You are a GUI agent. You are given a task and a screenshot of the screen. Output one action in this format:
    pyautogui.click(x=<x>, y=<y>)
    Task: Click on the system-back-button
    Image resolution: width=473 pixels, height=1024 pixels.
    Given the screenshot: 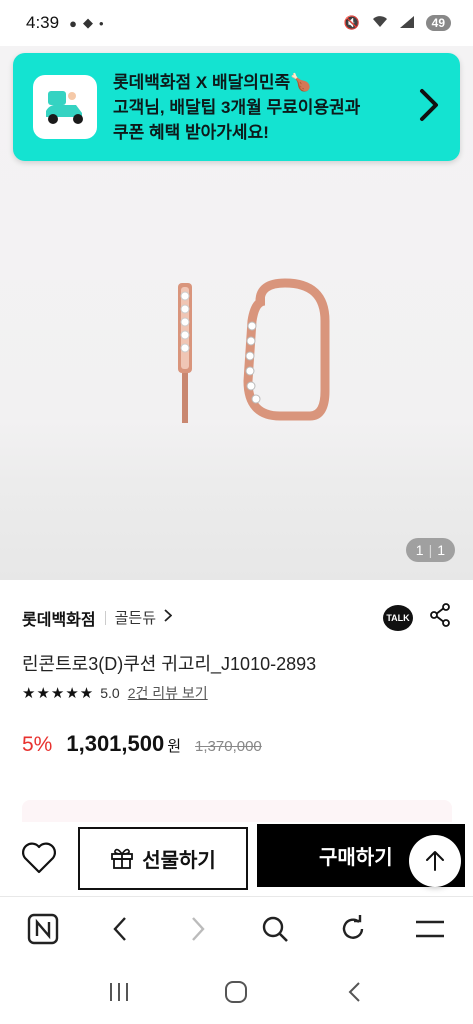 What is the action you would take?
    pyautogui.click(x=354, y=992)
    